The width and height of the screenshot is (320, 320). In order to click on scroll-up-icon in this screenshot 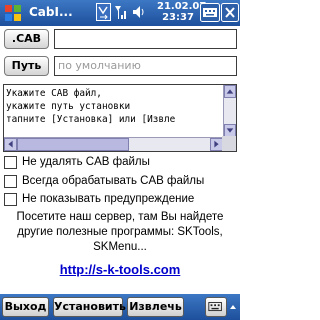, I will do `click(230, 91)`.